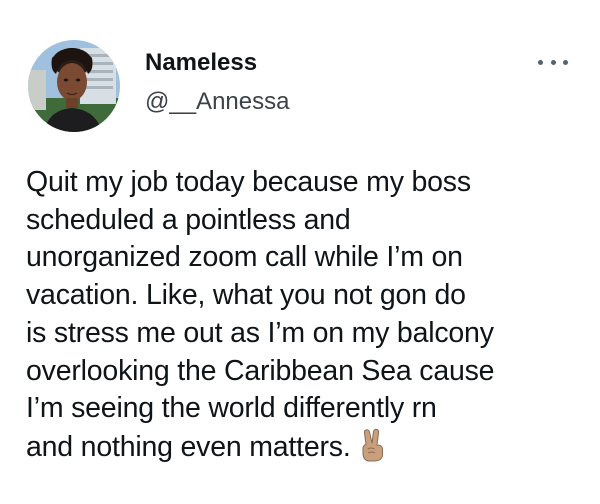 This screenshot has width=600, height=504. I want to click on author-handle: @__Annessa, so click(217, 102).